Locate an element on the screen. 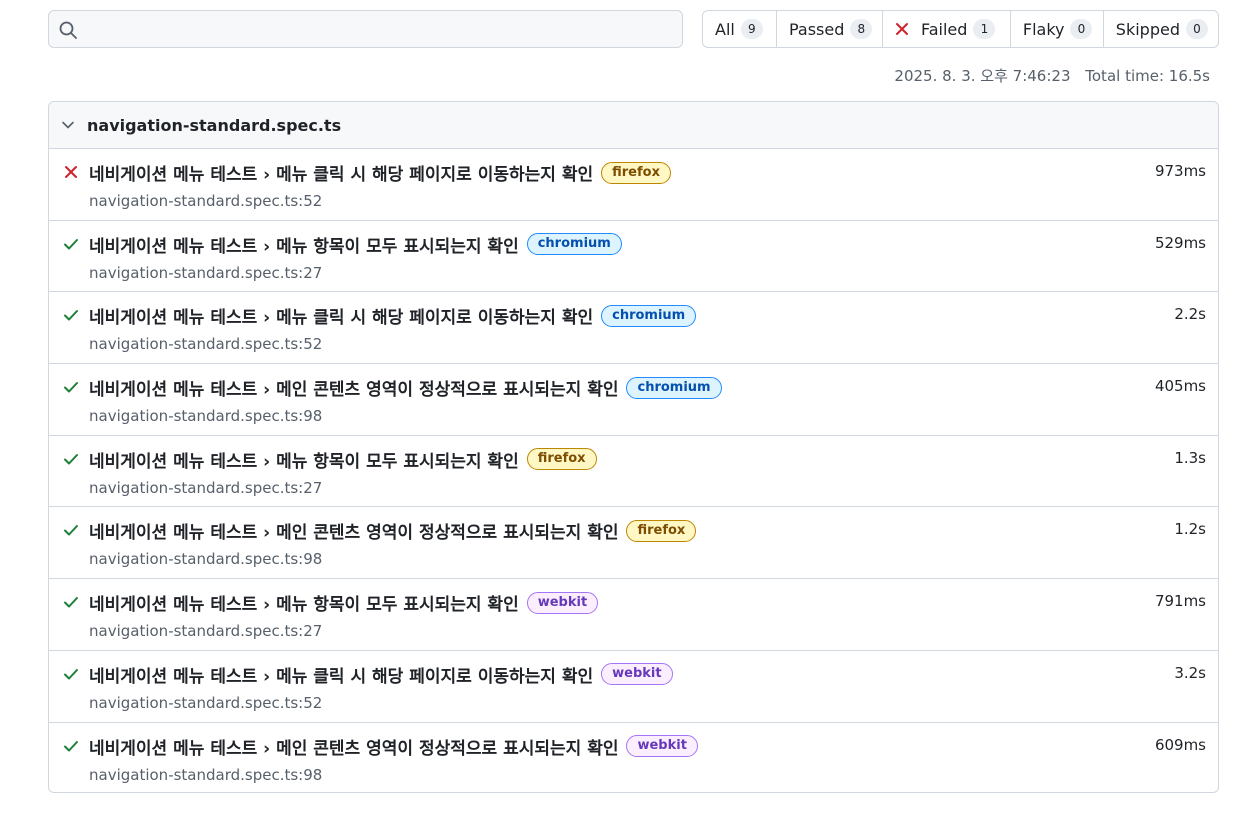  filter-flaky: Flaky 0 is located at coordinates (1057, 29).